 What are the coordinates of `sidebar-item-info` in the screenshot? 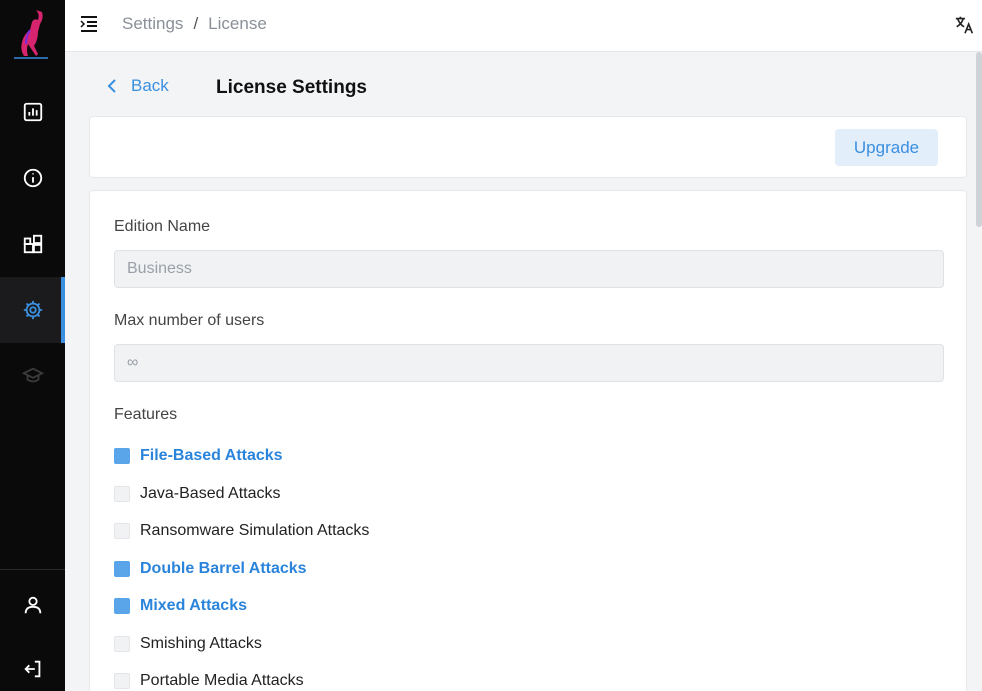 It's located at (32, 178).